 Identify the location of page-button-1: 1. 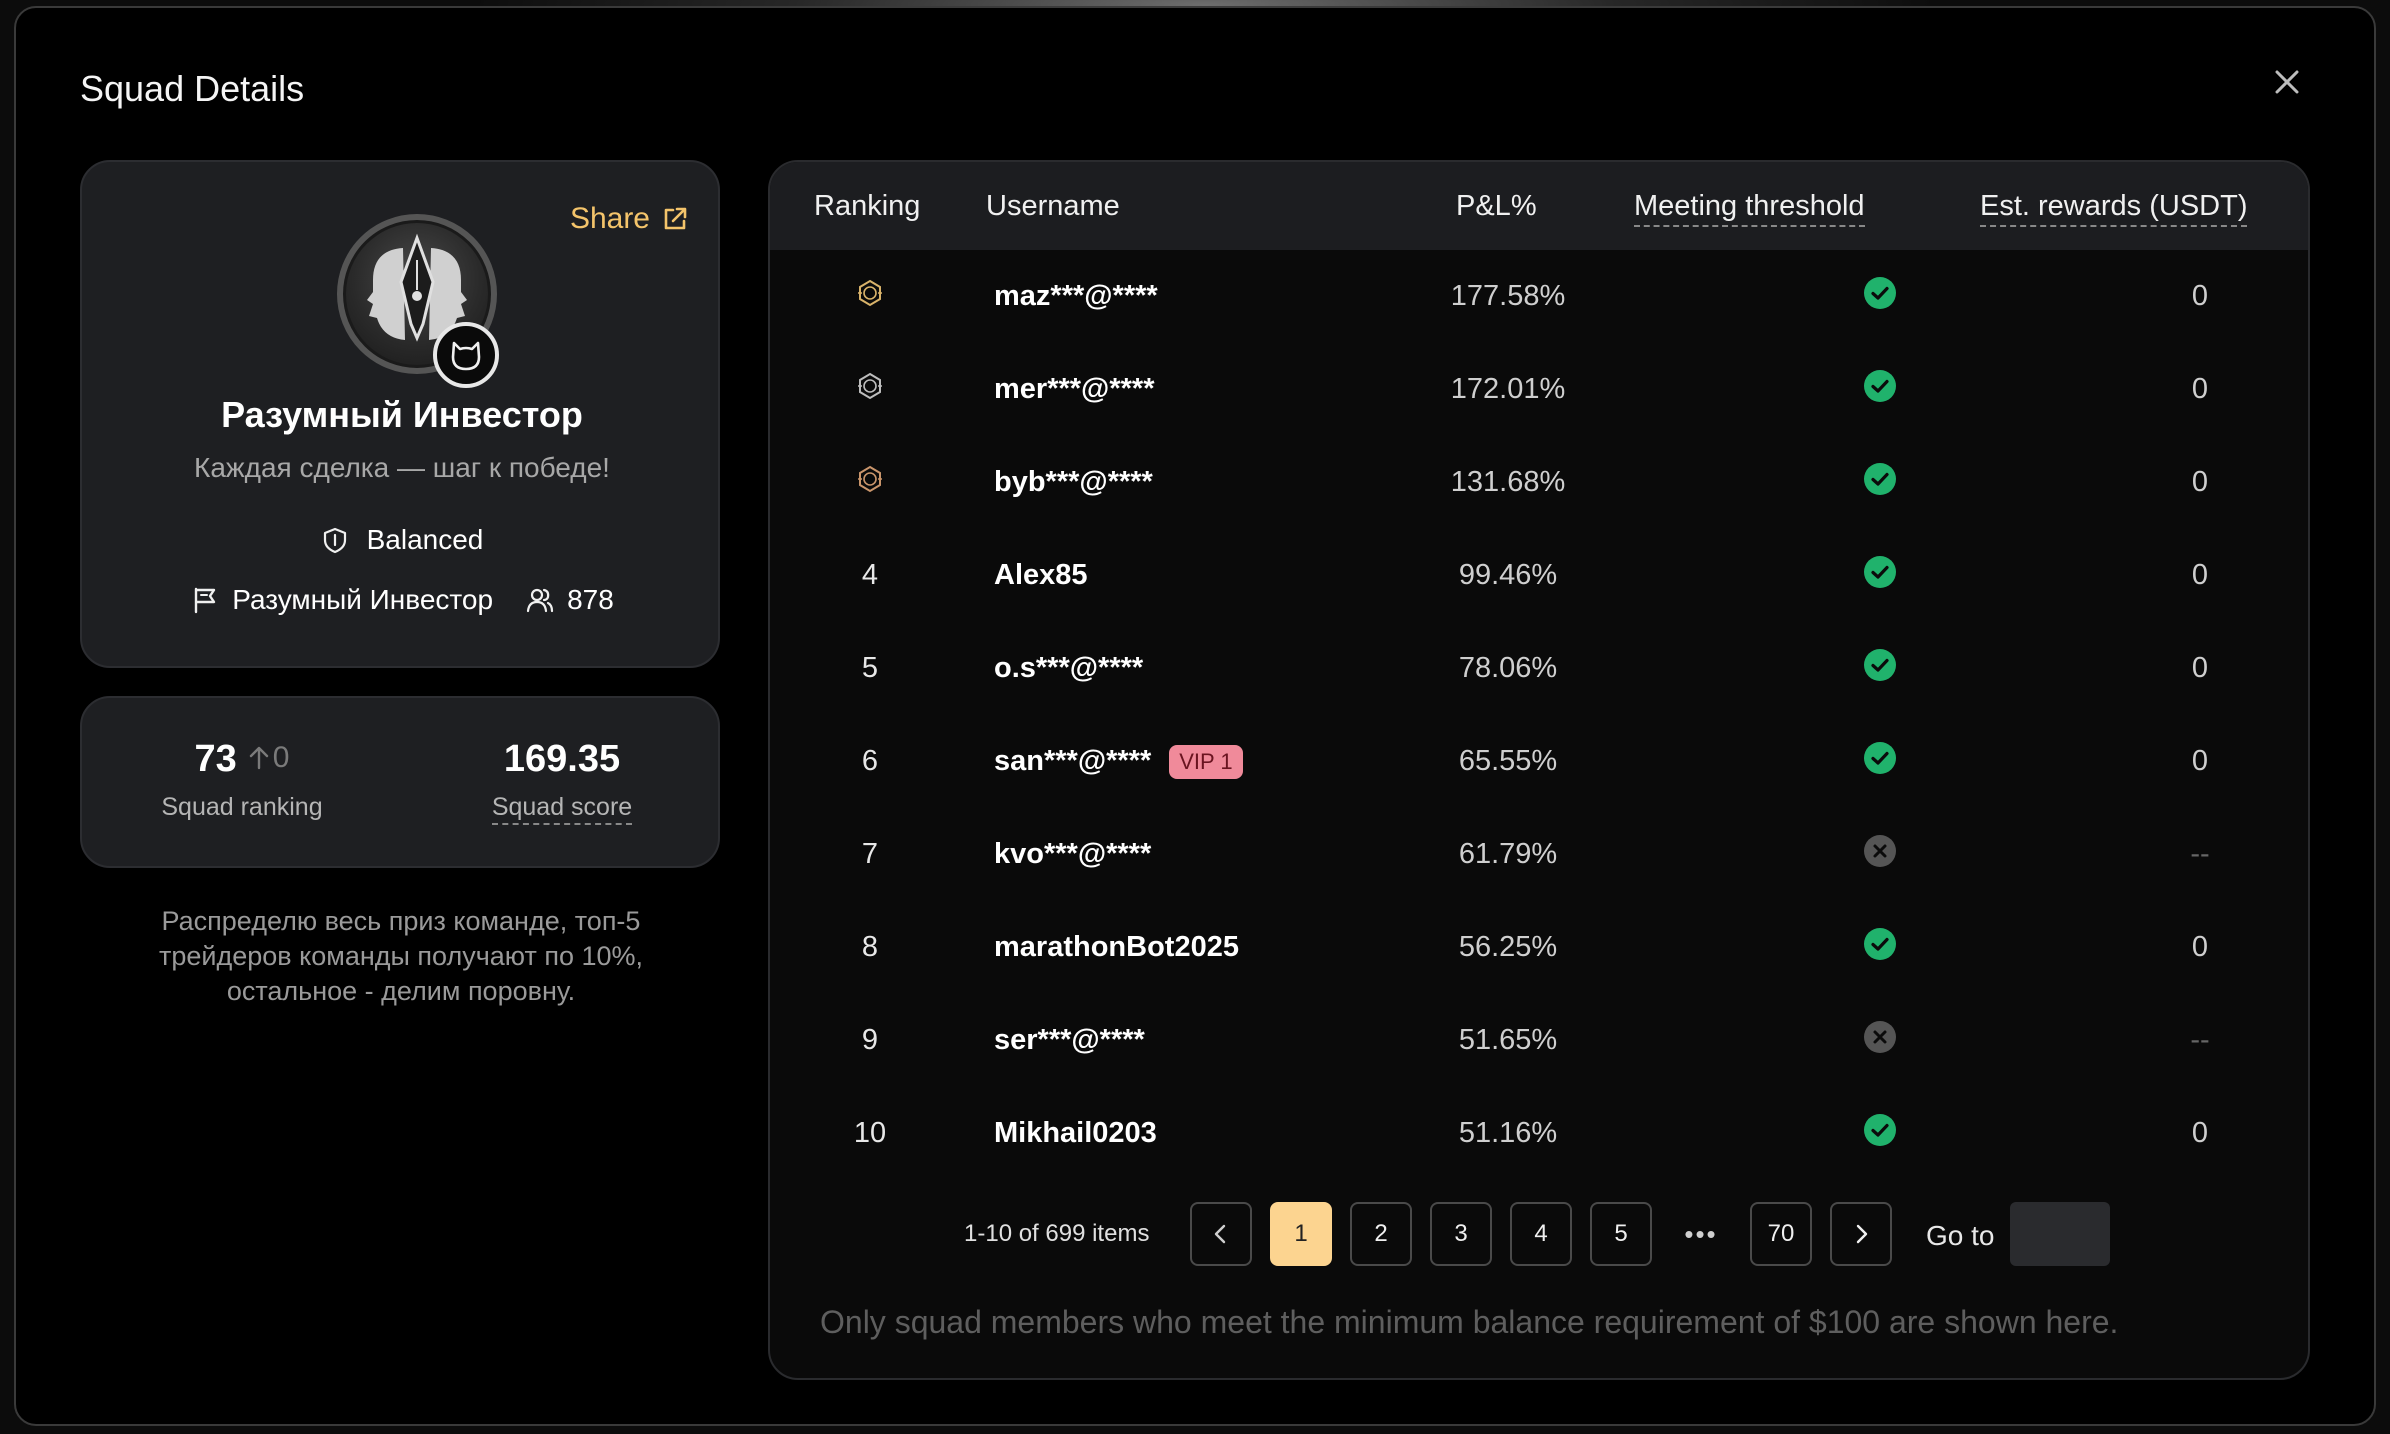
(1301, 1234).